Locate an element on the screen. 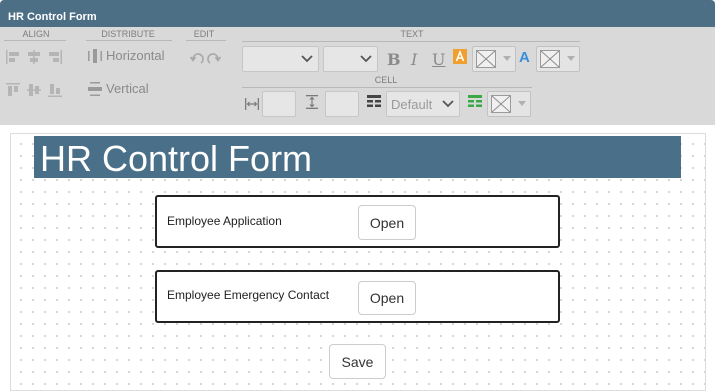  font-color-button: A is located at coordinates (524, 58).